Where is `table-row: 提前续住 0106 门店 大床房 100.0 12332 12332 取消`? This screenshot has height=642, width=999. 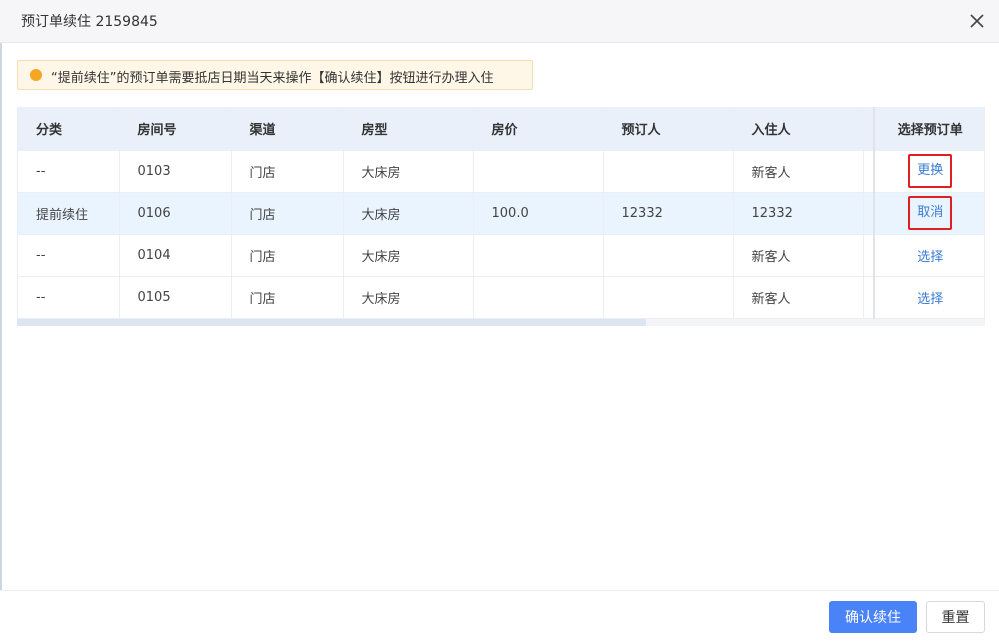
table-row: 提前续住 0106 门店 大床房 100.0 12332 12332 取消 is located at coordinates (501, 213).